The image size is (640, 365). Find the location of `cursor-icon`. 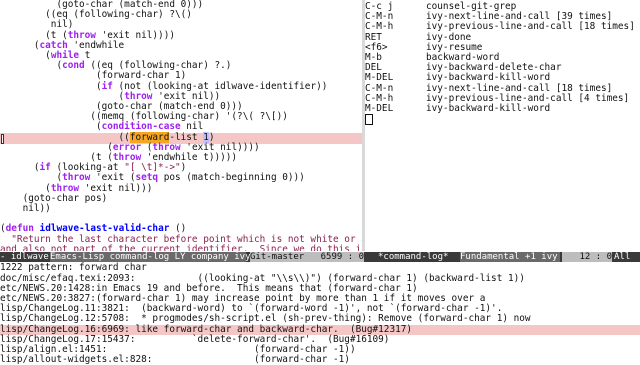

cursor-icon is located at coordinates (369, 120).